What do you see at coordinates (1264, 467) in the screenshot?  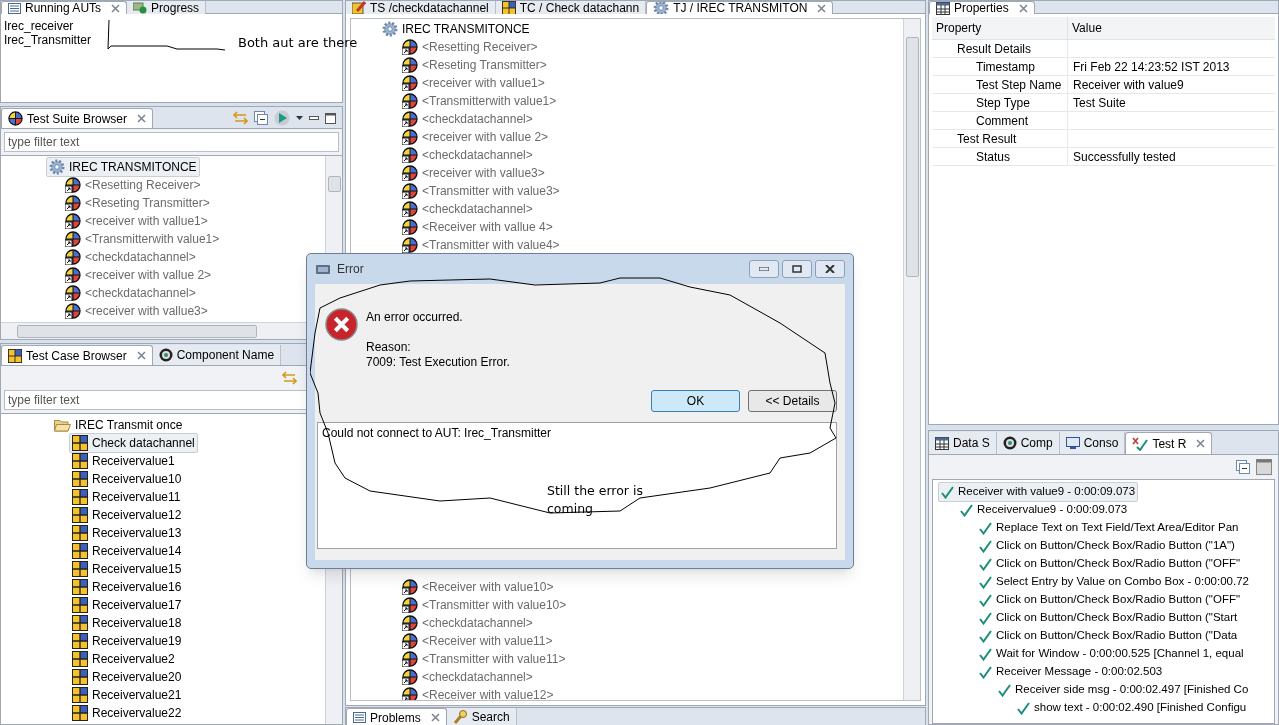 I see `window-icon` at bounding box center [1264, 467].